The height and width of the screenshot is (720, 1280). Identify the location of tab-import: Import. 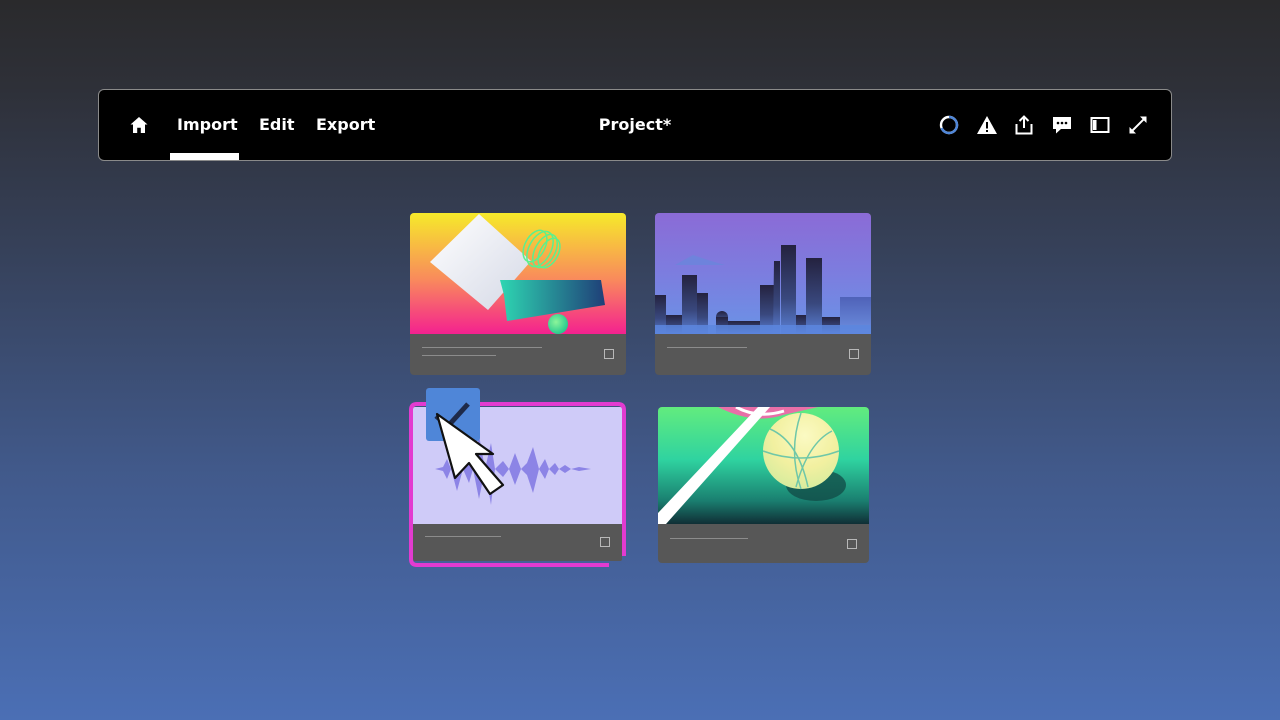
(207, 125).